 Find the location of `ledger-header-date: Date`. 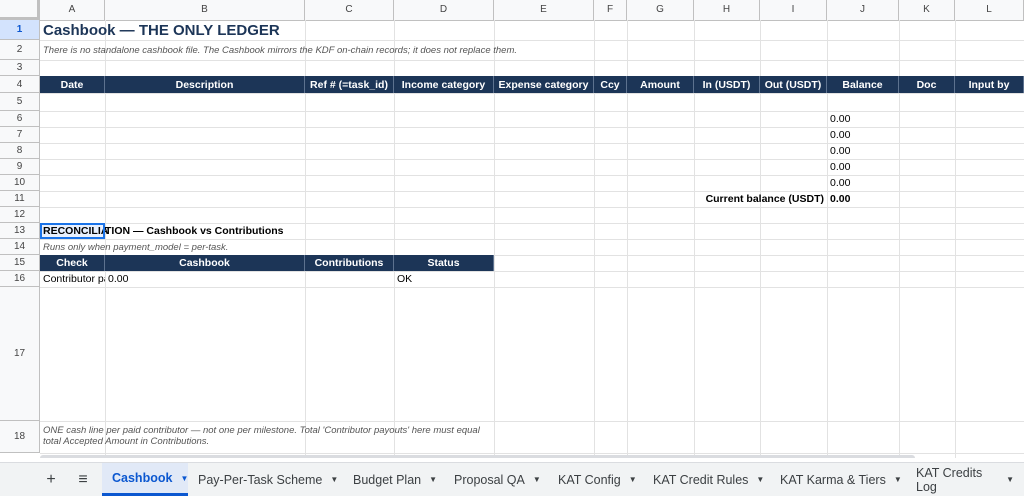

ledger-header-date: Date is located at coordinates (72, 84).